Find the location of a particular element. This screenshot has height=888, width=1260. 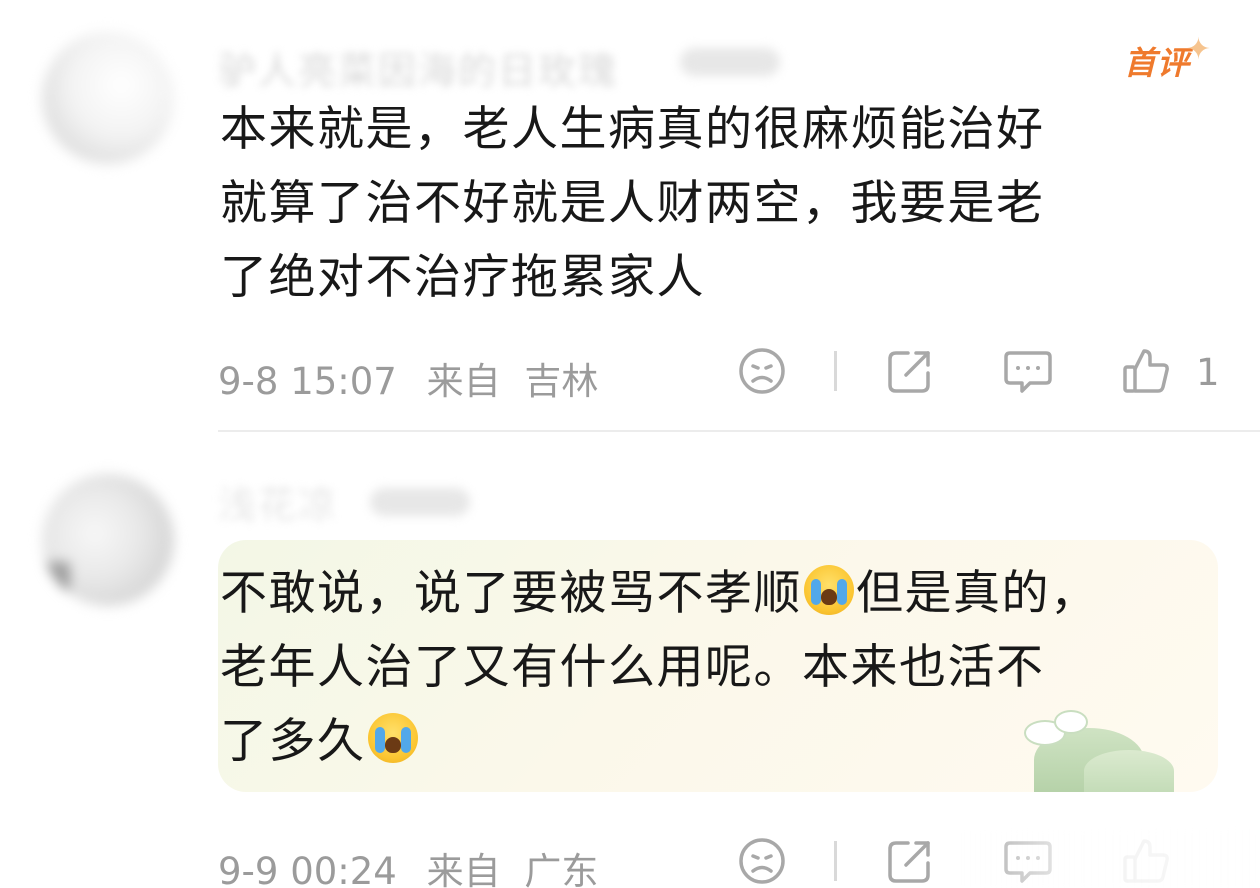

thumbs-up-icon is located at coordinates (1146, 371).